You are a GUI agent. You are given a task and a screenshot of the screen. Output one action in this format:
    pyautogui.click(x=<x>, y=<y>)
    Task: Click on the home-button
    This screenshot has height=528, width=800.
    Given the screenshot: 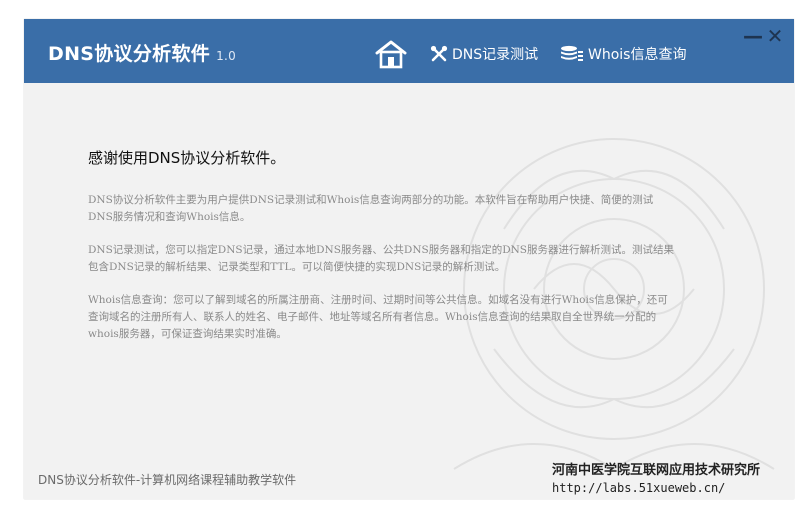 What is the action you would take?
    pyautogui.click(x=391, y=54)
    